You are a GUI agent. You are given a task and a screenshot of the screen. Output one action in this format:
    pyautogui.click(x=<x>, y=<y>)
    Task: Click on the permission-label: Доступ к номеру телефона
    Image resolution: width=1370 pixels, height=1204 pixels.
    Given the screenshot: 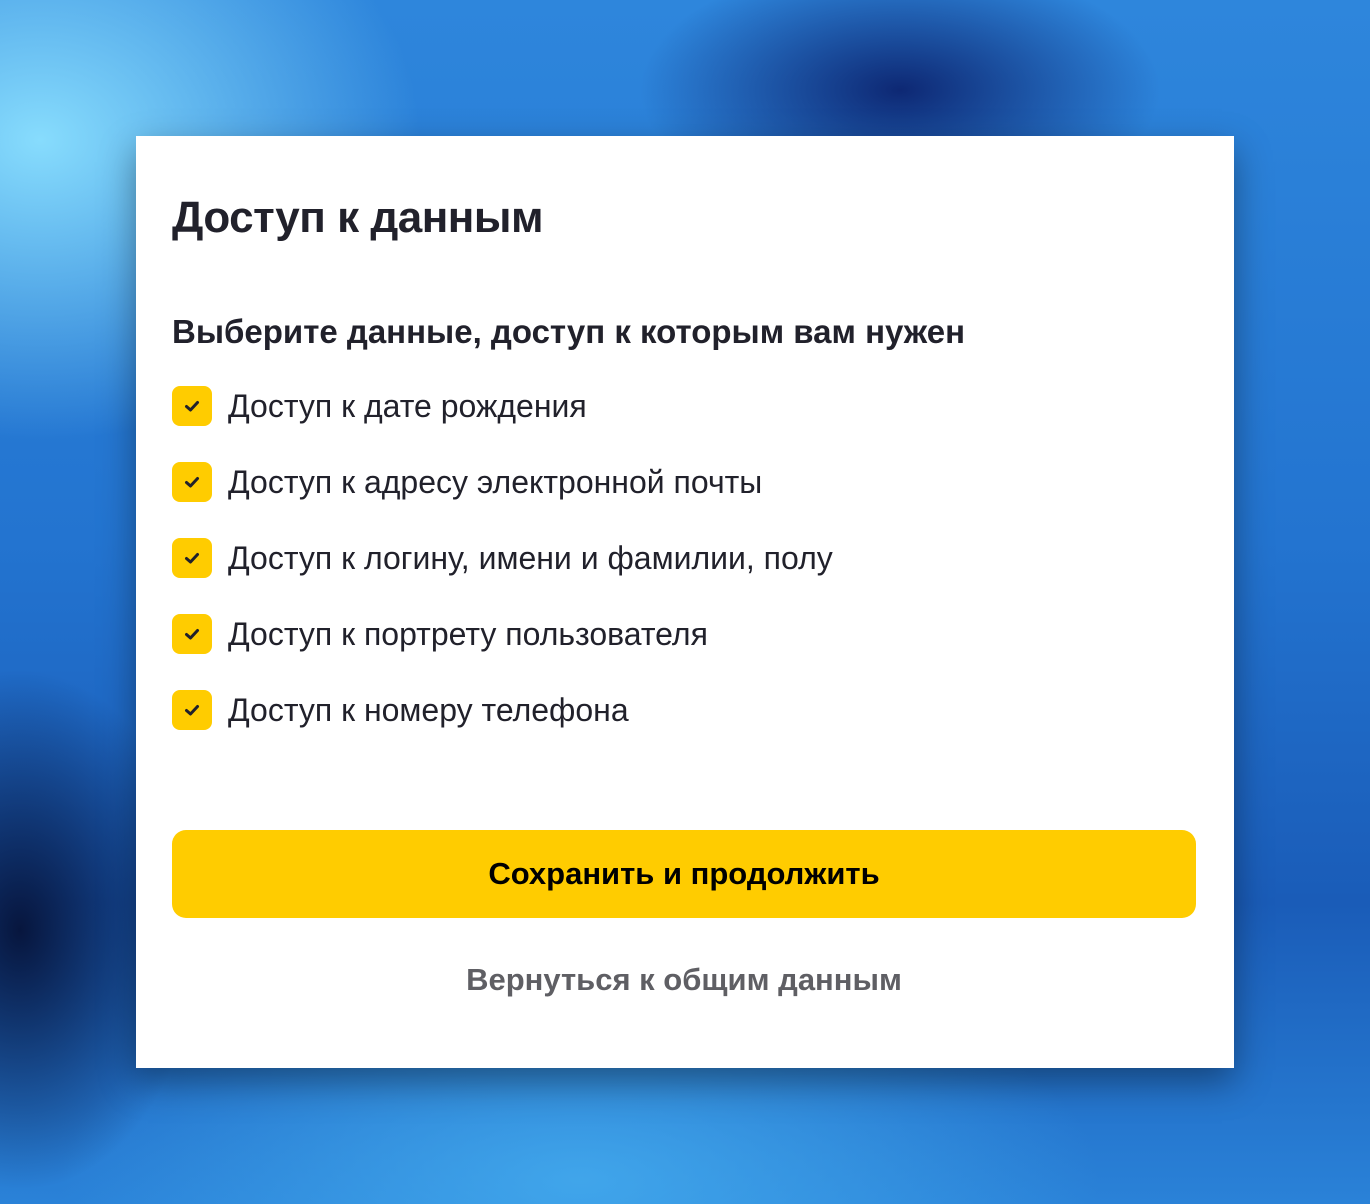 What is the action you would take?
    pyautogui.click(x=428, y=710)
    